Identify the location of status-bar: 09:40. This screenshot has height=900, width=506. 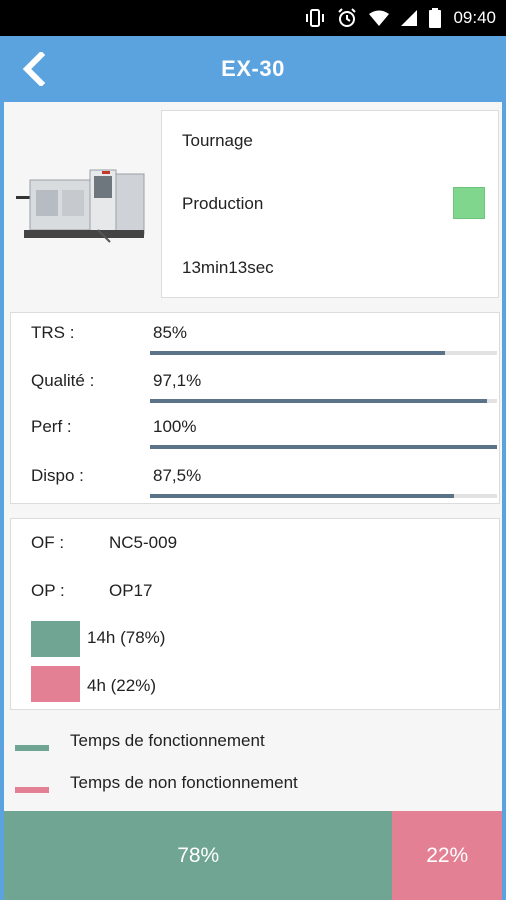
(253, 18).